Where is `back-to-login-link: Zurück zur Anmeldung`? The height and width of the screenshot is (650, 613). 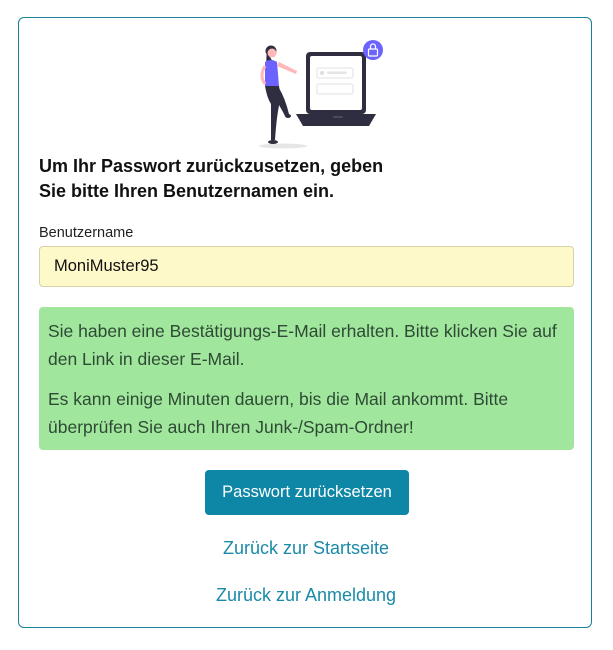
back-to-login-link: Zurück zur Anmeldung is located at coordinates (306, 595).